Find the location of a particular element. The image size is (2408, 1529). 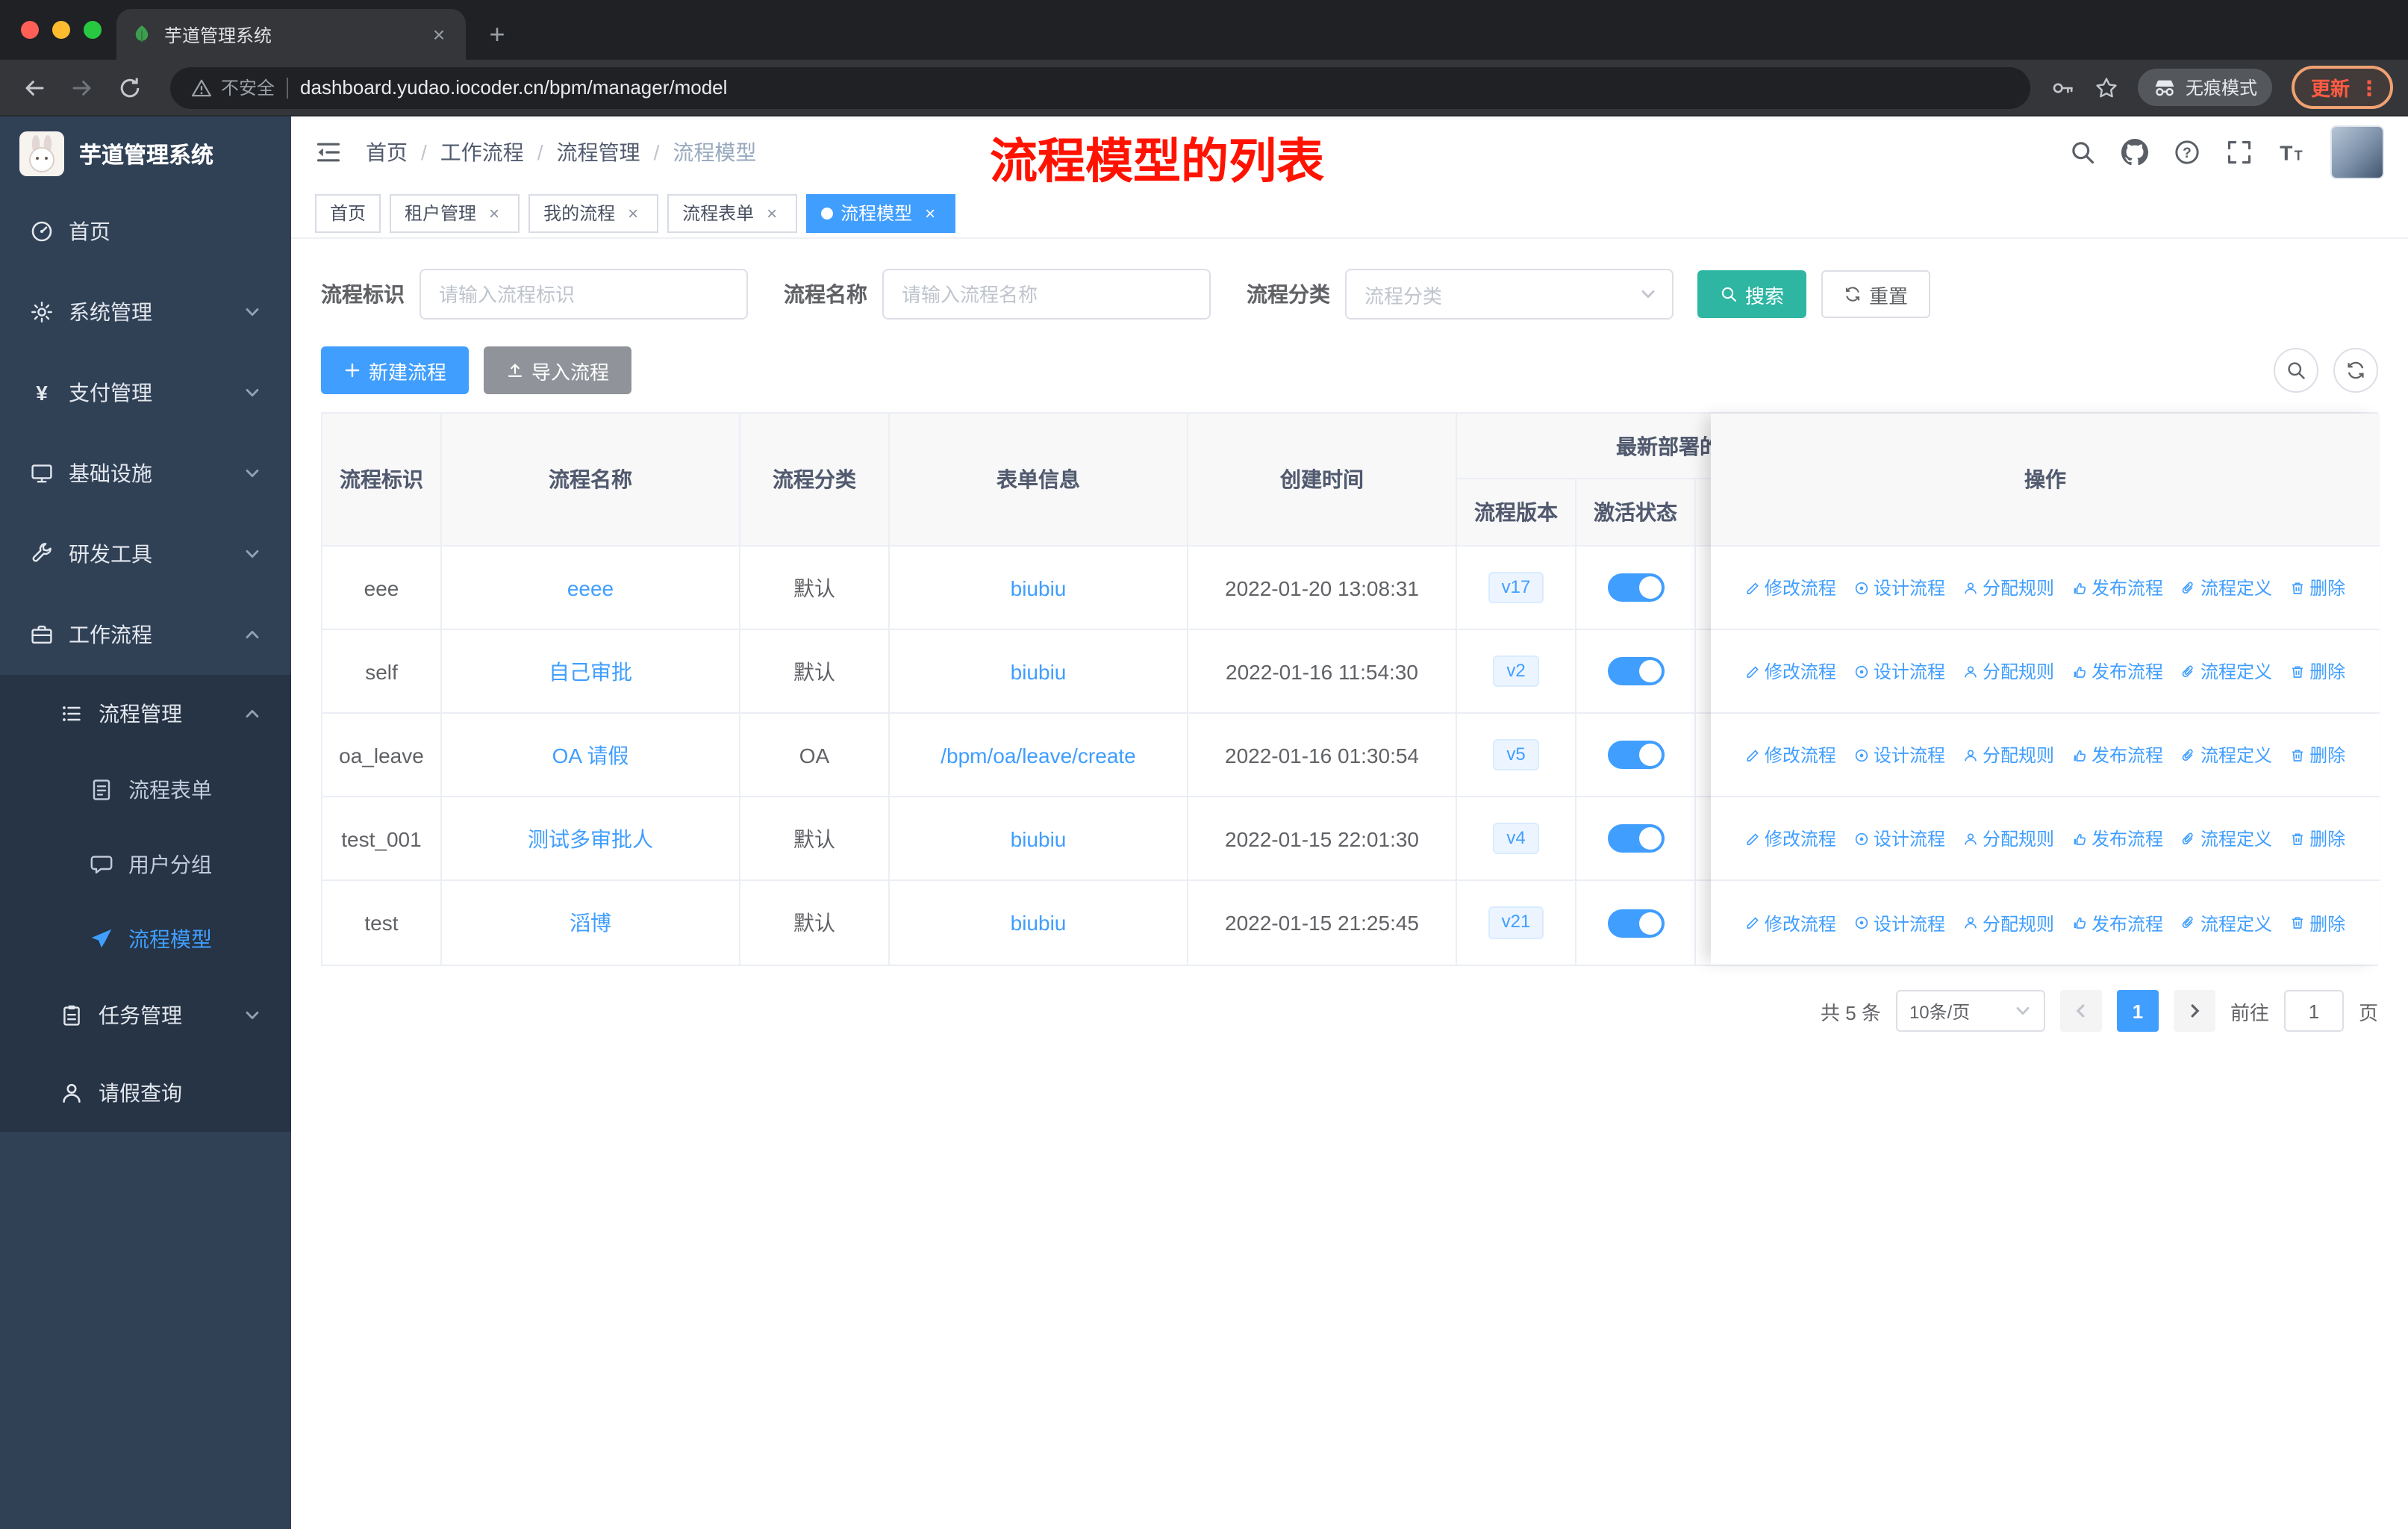

prev-page-button is located at coordinates (2080, 1011).